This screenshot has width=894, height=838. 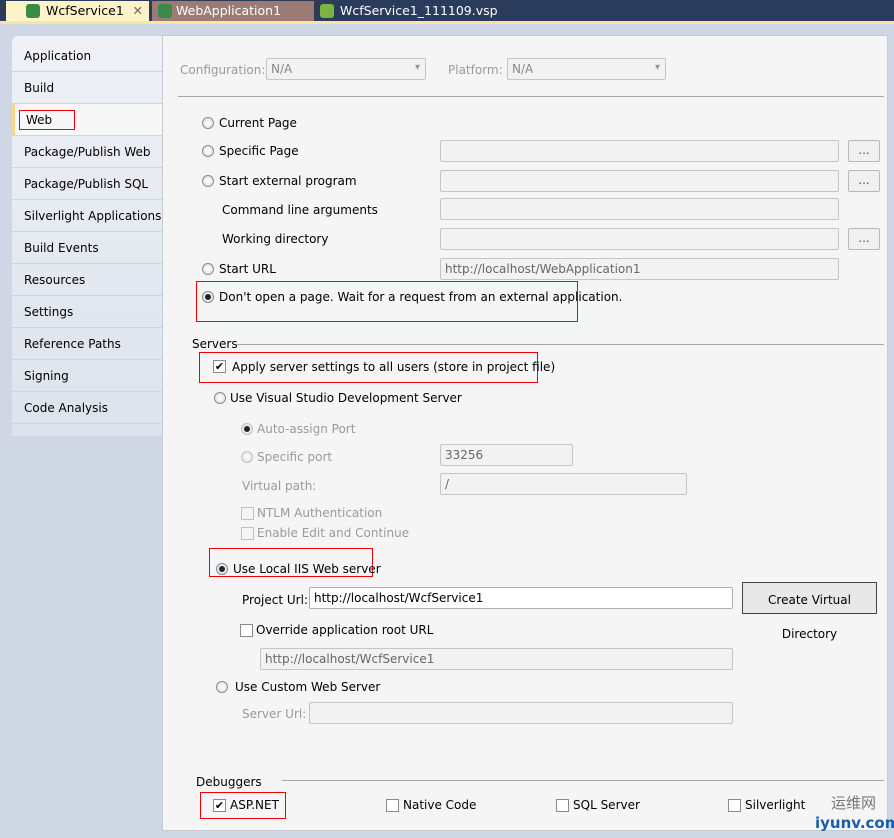 I want to click on working-directory-label: Working directory, so click(x=275, y=239).